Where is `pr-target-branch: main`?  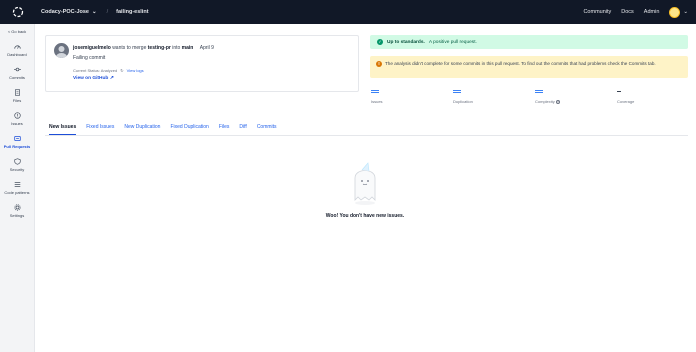 pr-target-branch: main is located at coordinates (187, 48).